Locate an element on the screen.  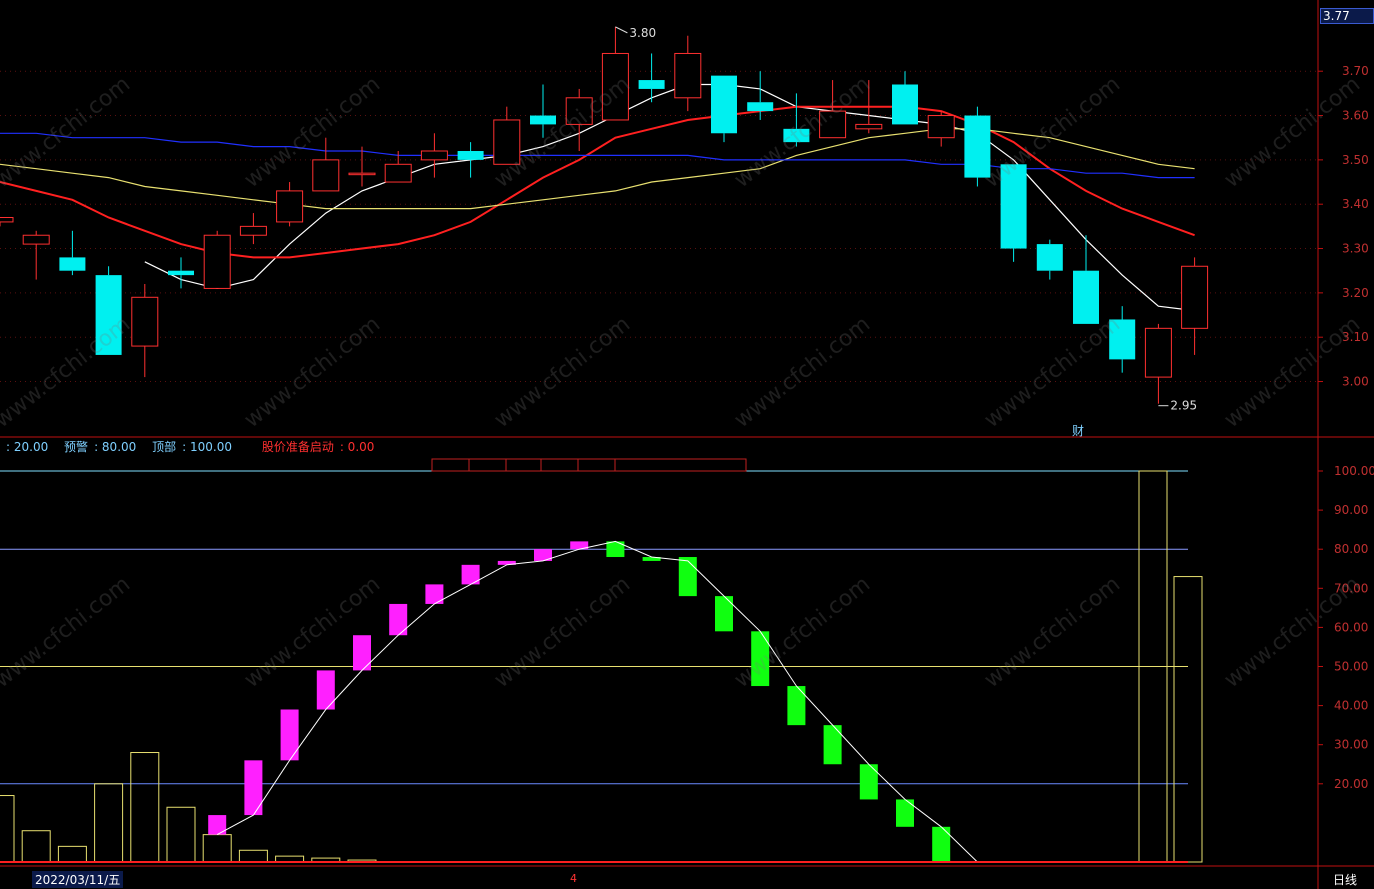
price-tick-label: 3.00 is located at coordinates (1355, 382).